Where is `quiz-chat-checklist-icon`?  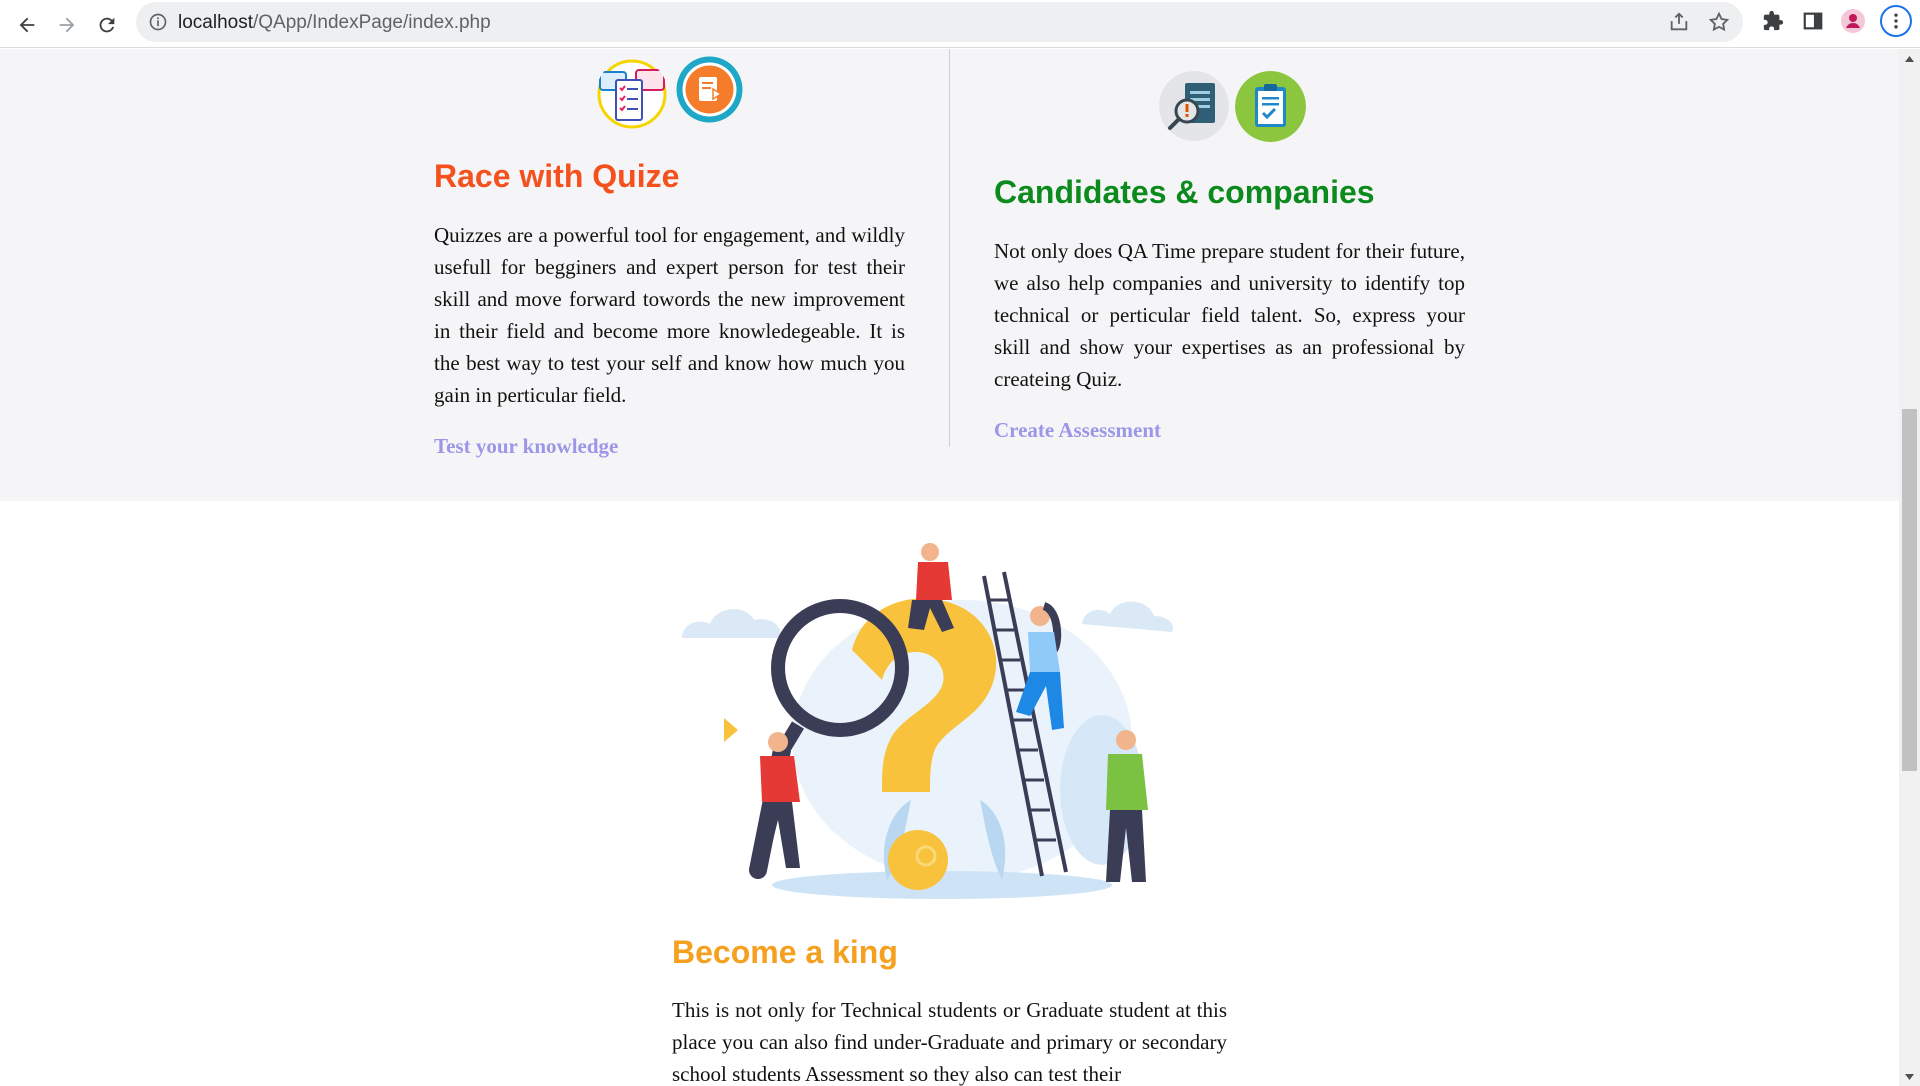 quiz-chat-checklist-icon is located at coordinates (632, 94).